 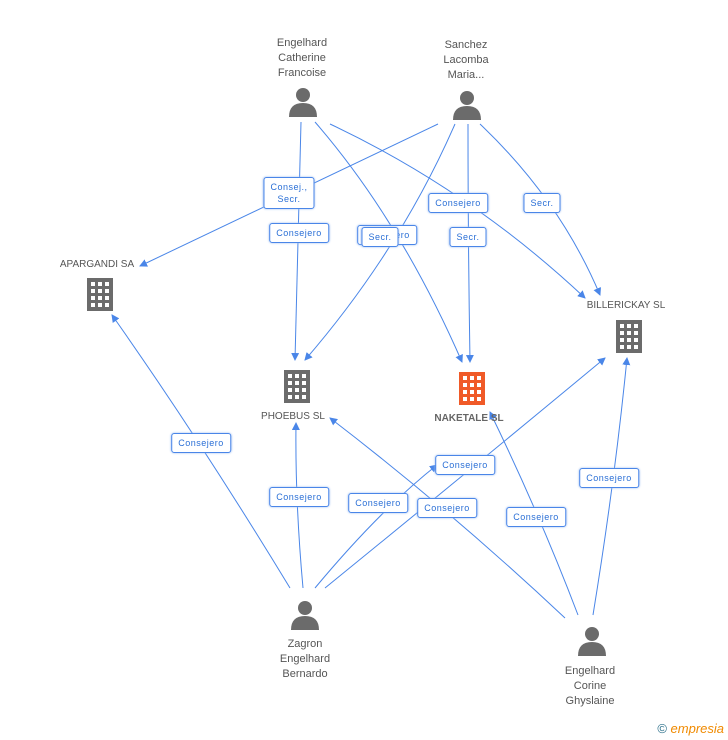 What do you see at coordinates (662, 728) in the screenshot?
I see `copyright-symbol: ©` at bounding box center [662, 728].